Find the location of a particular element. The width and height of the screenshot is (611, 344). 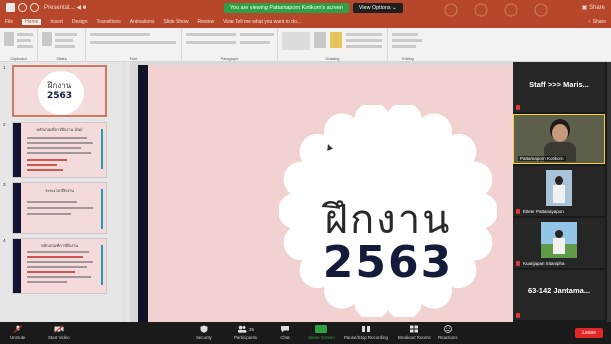

arrange-icon is located at coordinates (320, 40).